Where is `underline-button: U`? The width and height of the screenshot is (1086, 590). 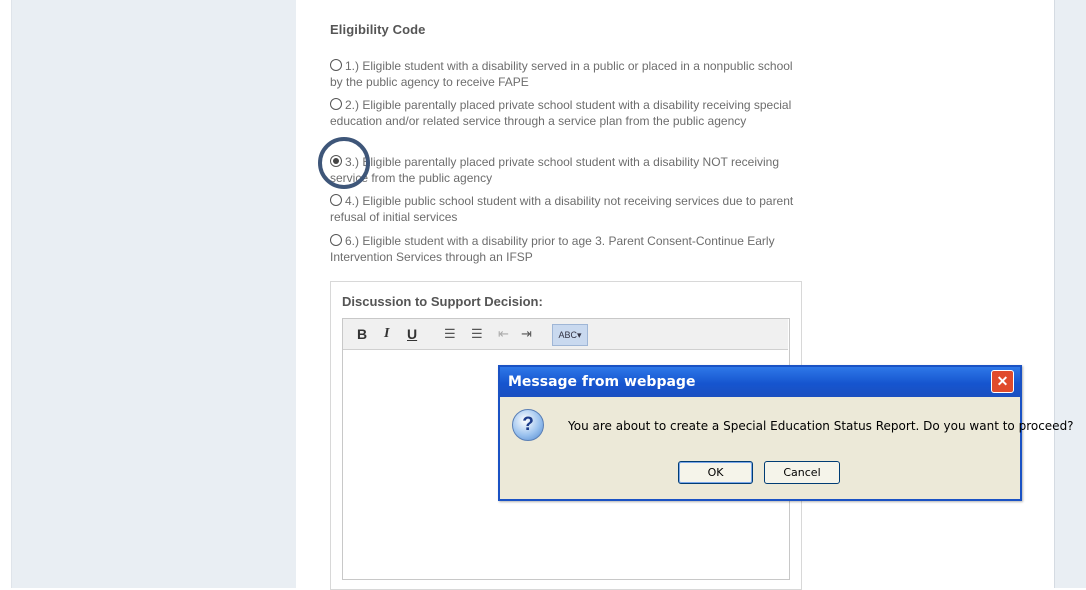
underline-button: U is located at coordinates (412, 334).